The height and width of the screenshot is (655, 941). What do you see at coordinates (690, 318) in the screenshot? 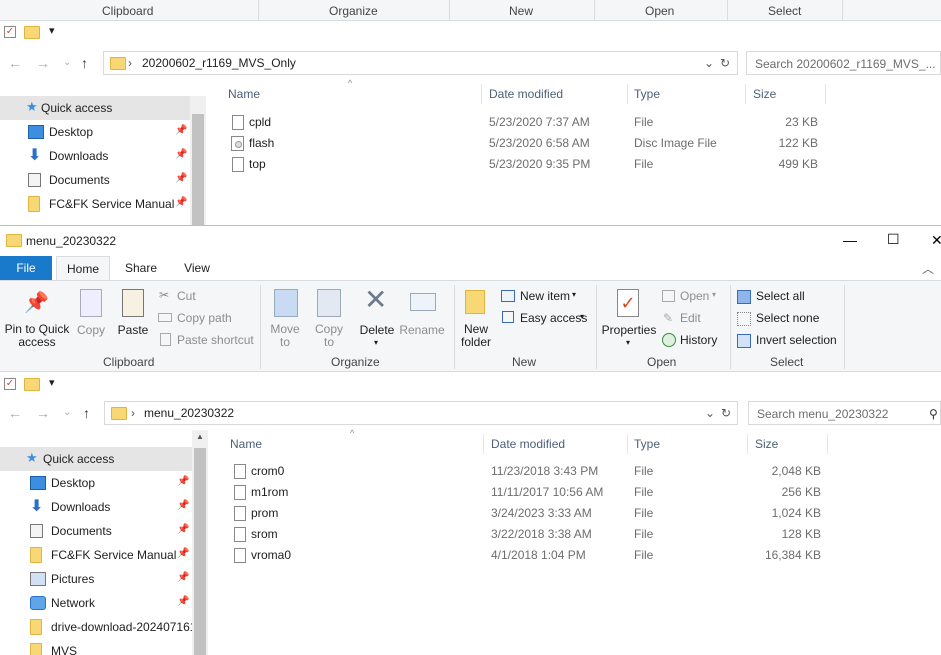
I see `edit-button: Edit` at bounding box center [690, 318].